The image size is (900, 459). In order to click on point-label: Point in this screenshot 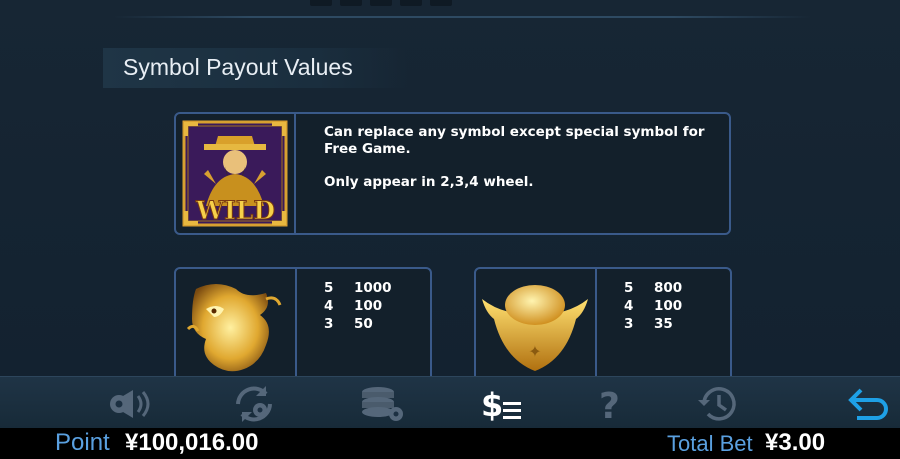, I will do `click(82, 442)`.